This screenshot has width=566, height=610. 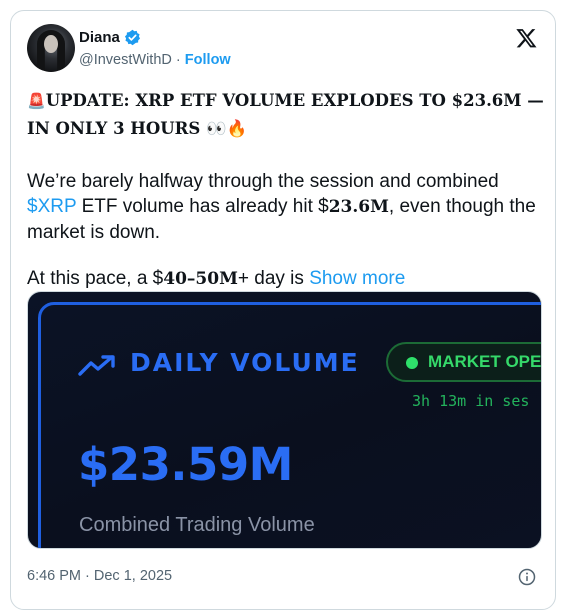 I want to click on avatar, so click(x=51, y=48).